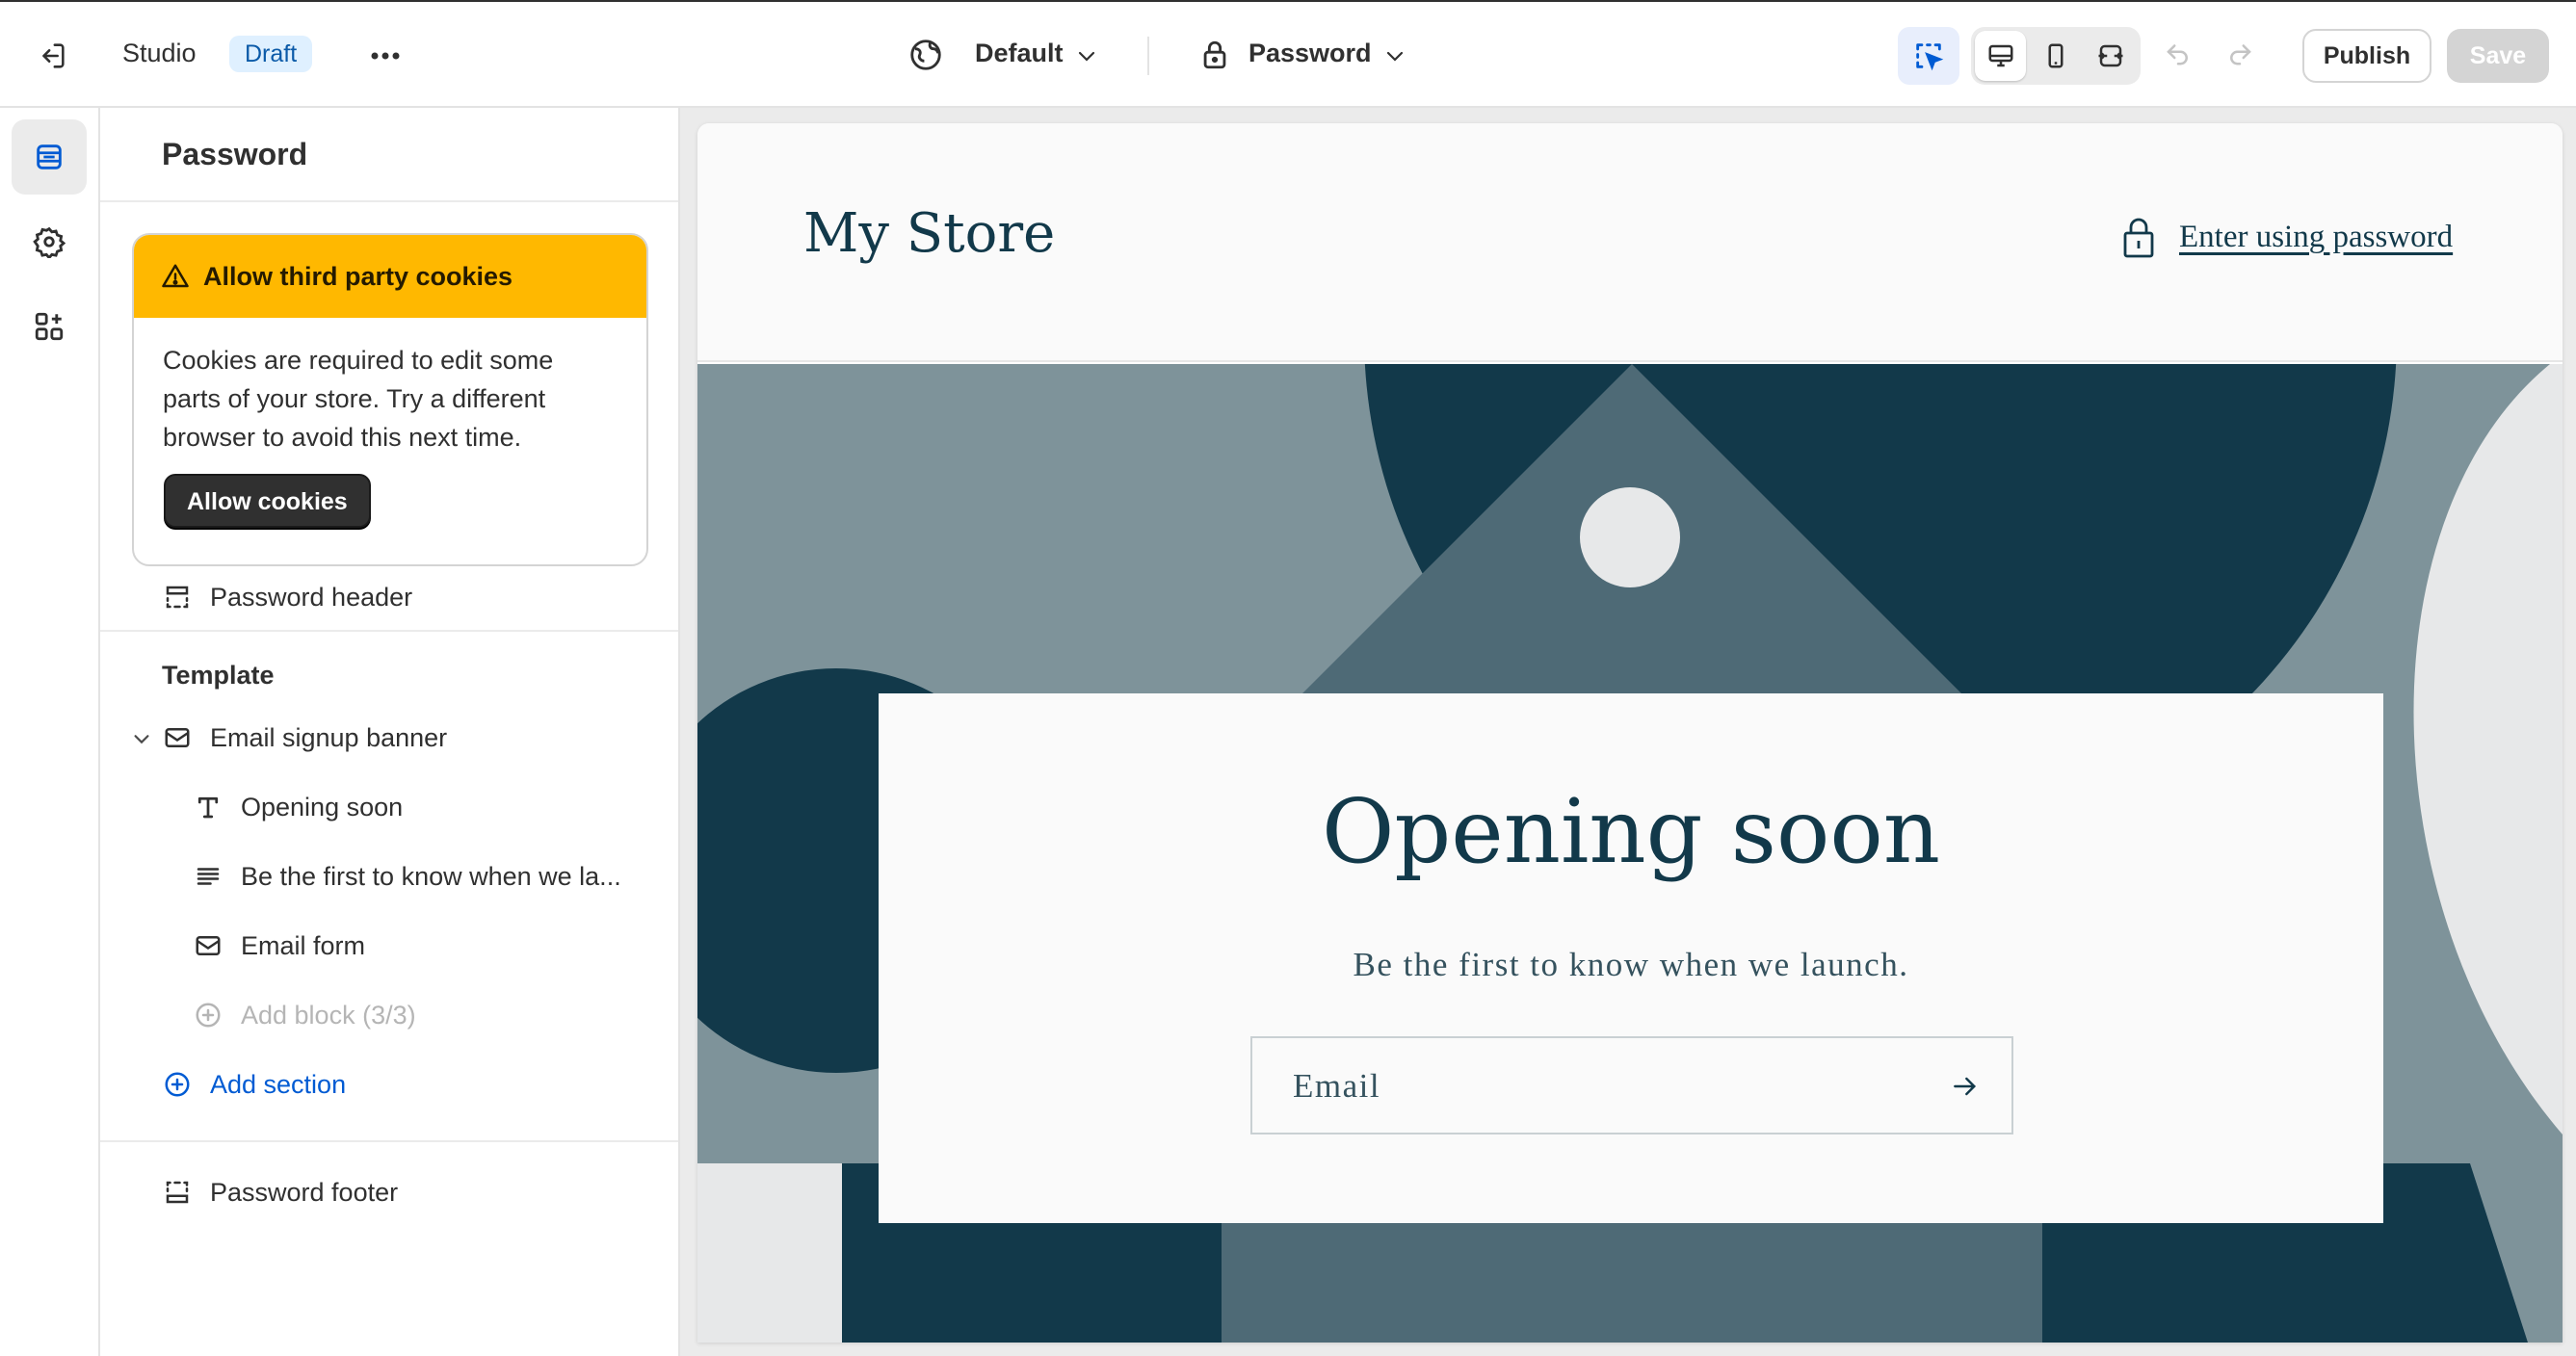 The height and width of the screenshot is (1356, 2576). What do you see at coordinates (2316, 237) in the screenshot?
I see `enter-password-link: Enter using password` at bounding box center [2316, 237].